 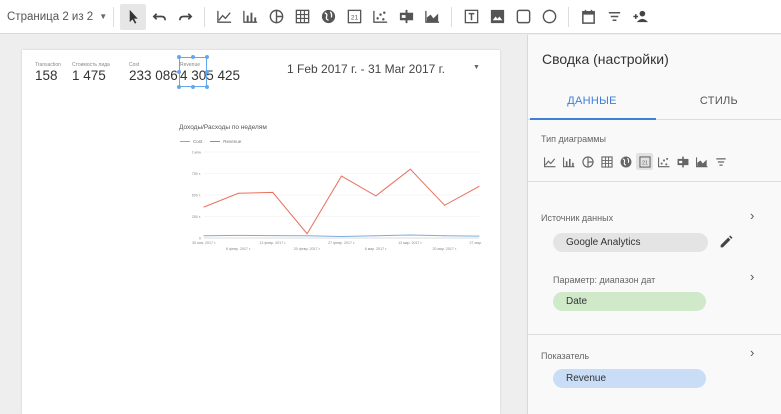 I want to click on add-pie-chart-button, so click(x=276, y=17).